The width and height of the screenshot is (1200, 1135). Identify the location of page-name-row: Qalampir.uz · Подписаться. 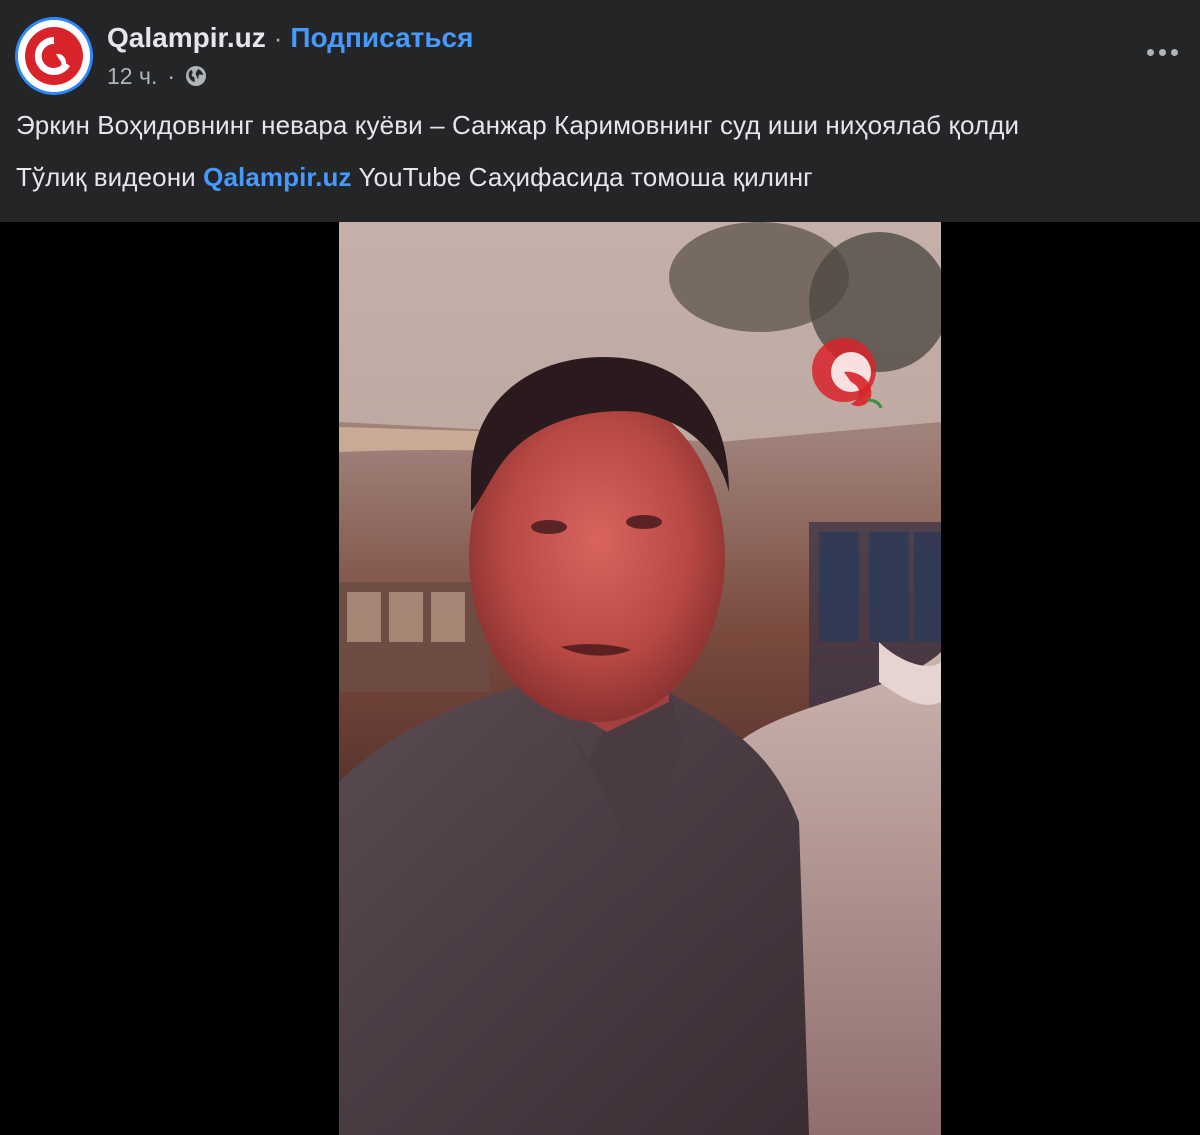
(290, 38).